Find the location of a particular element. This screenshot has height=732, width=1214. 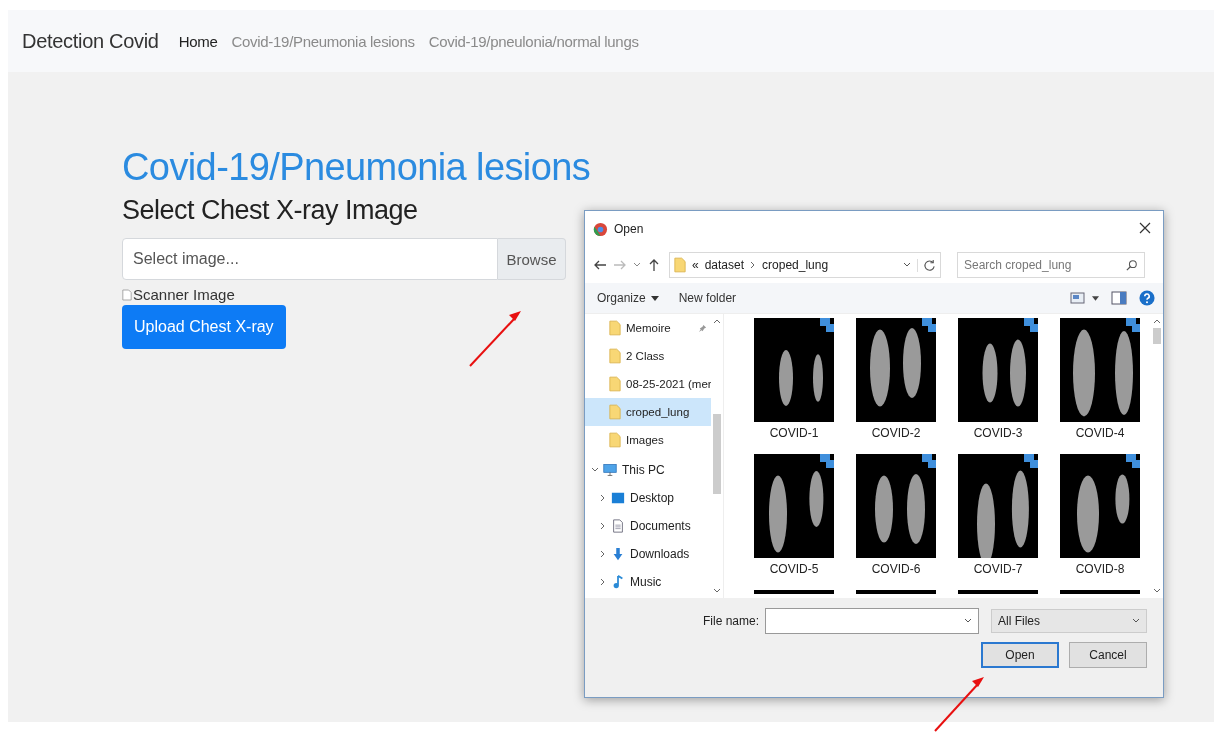

help-icon is located at coordinates (1147, 298).